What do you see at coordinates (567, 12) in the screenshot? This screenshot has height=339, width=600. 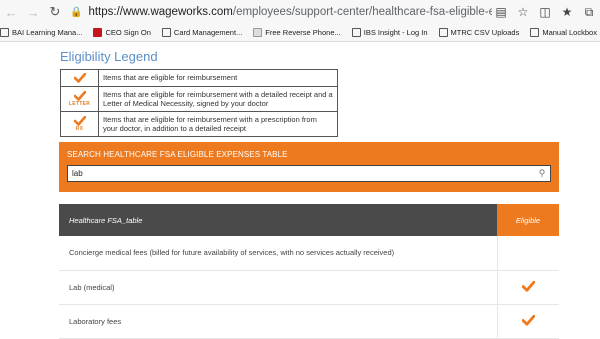 I see `favorites-icon: ★` at bounding box center [567, 12].